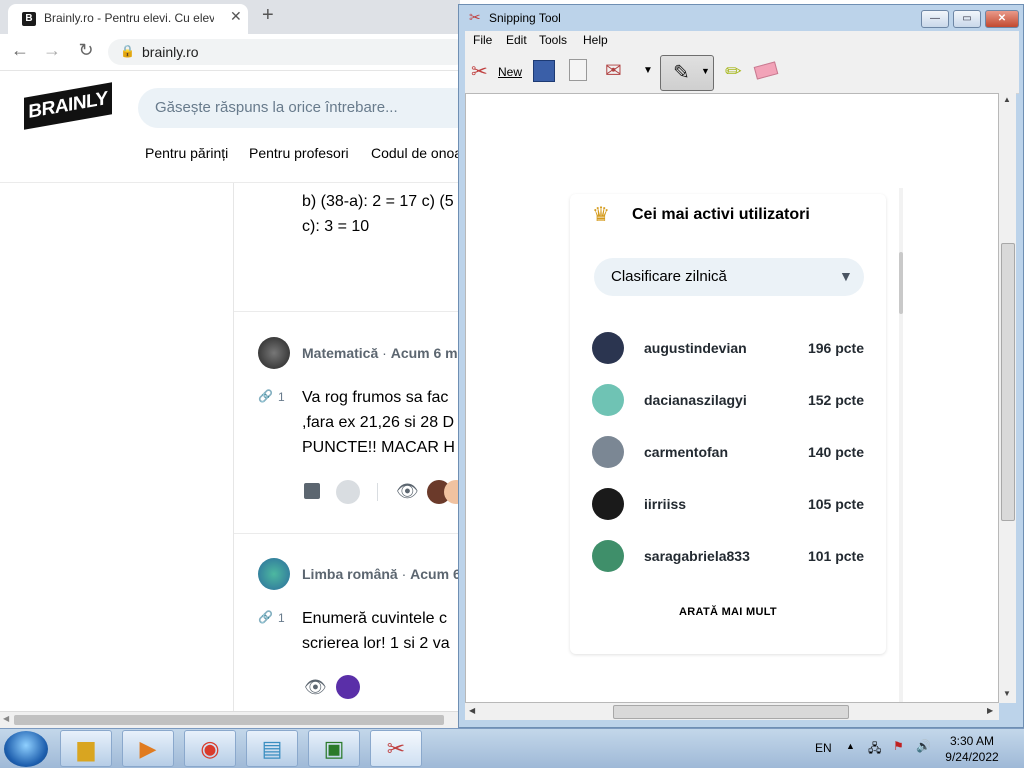 This screenshot has height=768, width=1024. I want to click on new-tab-button: +, so click(268, 15).